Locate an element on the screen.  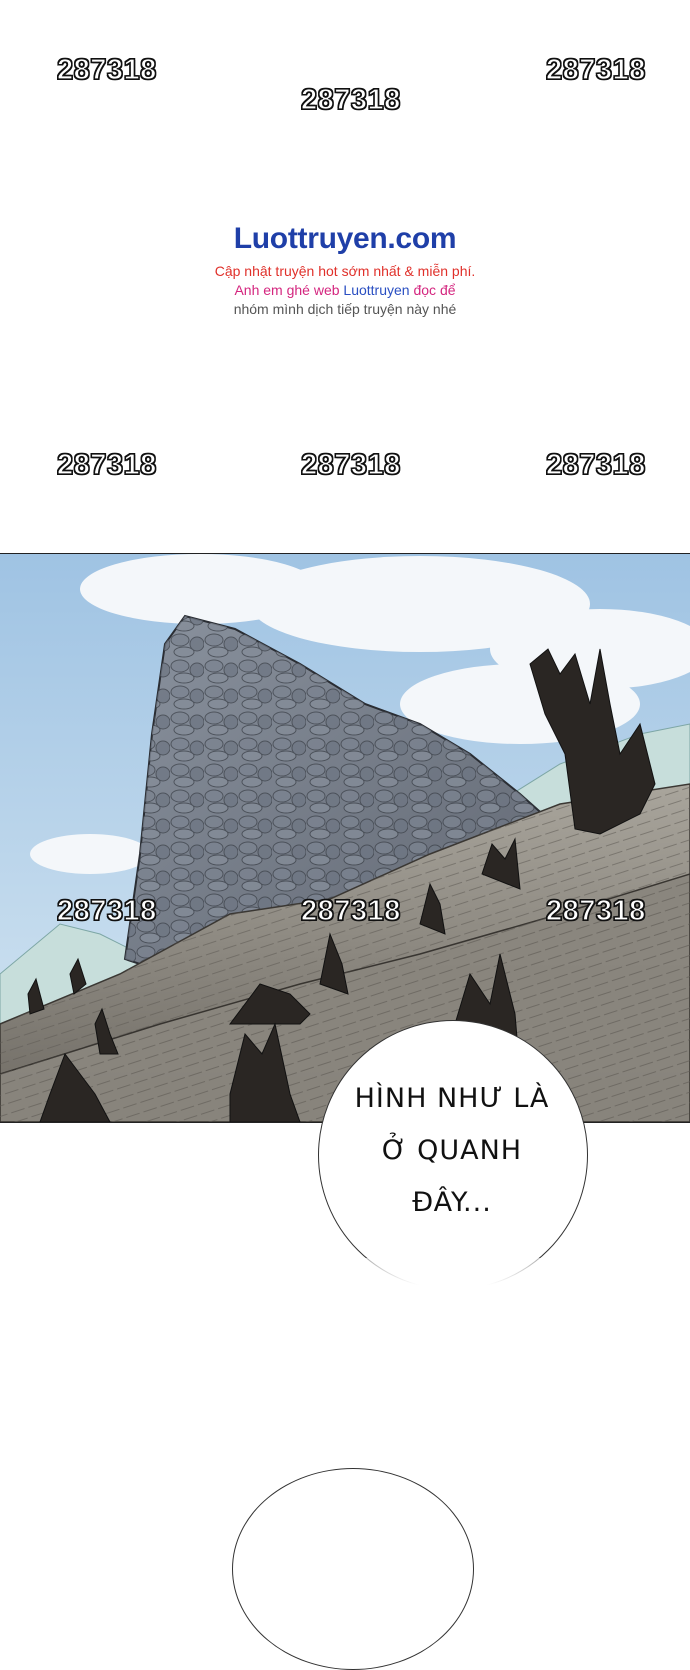
banner-invite-prefix: Anh em ghé web is located at coordinates (289, 290).